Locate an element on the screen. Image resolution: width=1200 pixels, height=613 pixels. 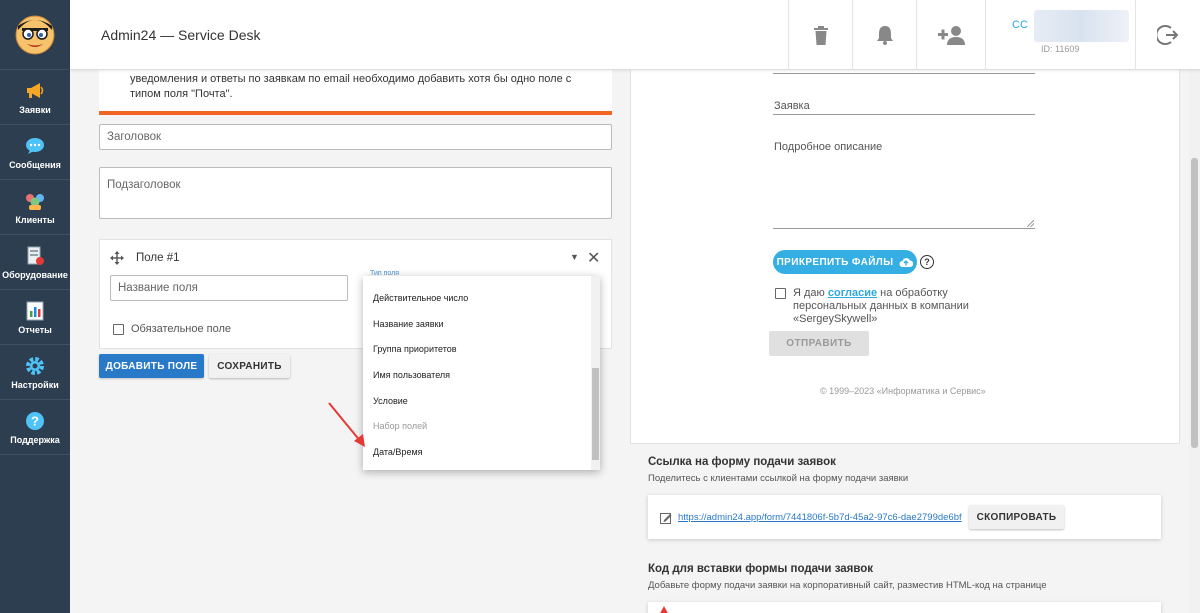
dropdown-option: Действительное число is located at coordinates (420, 298).